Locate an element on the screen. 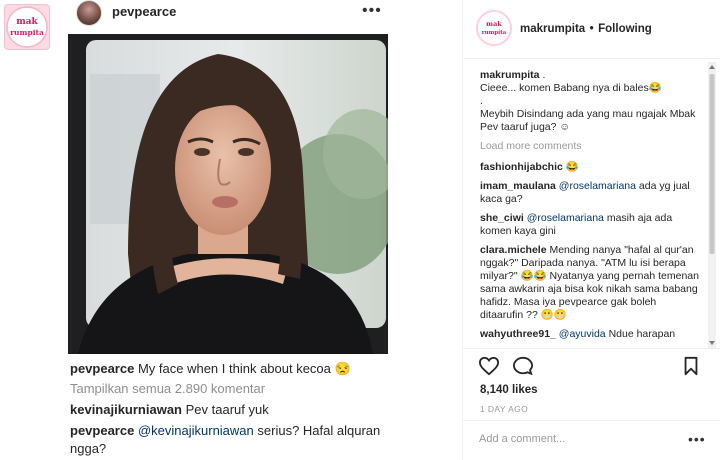 The width and height of the screenshot is (720, 460). comment-item: wahyuthree91_ @ayuvida Ndue harapan is located at coordinates (591, 334).